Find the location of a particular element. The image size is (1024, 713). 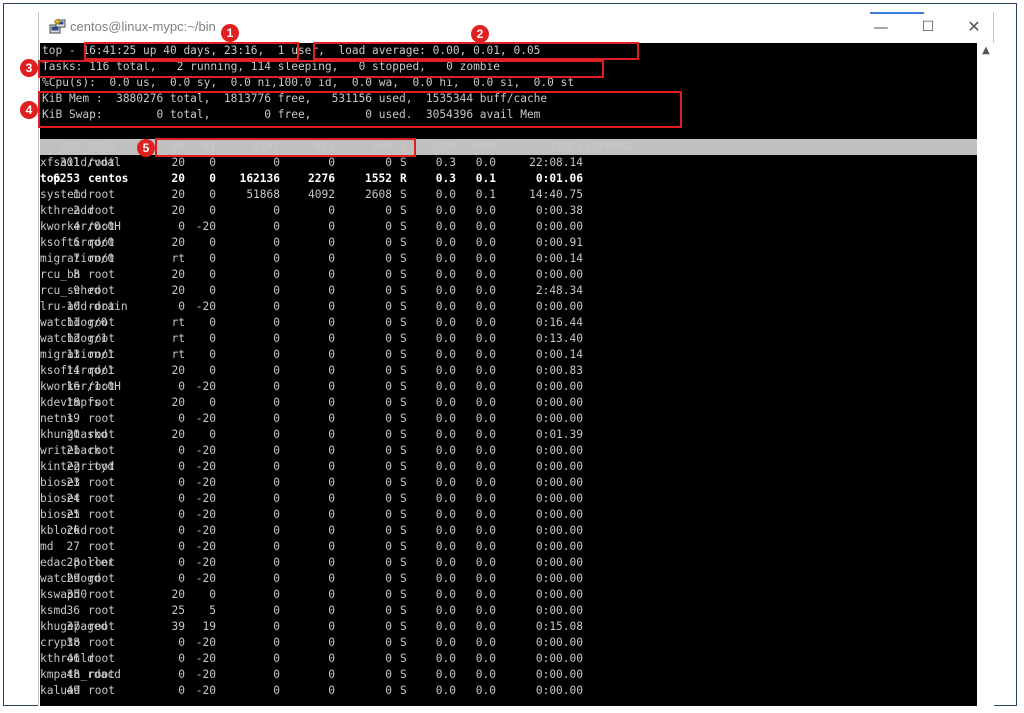

close-button: ✕ is located at coordinates (974, 27).